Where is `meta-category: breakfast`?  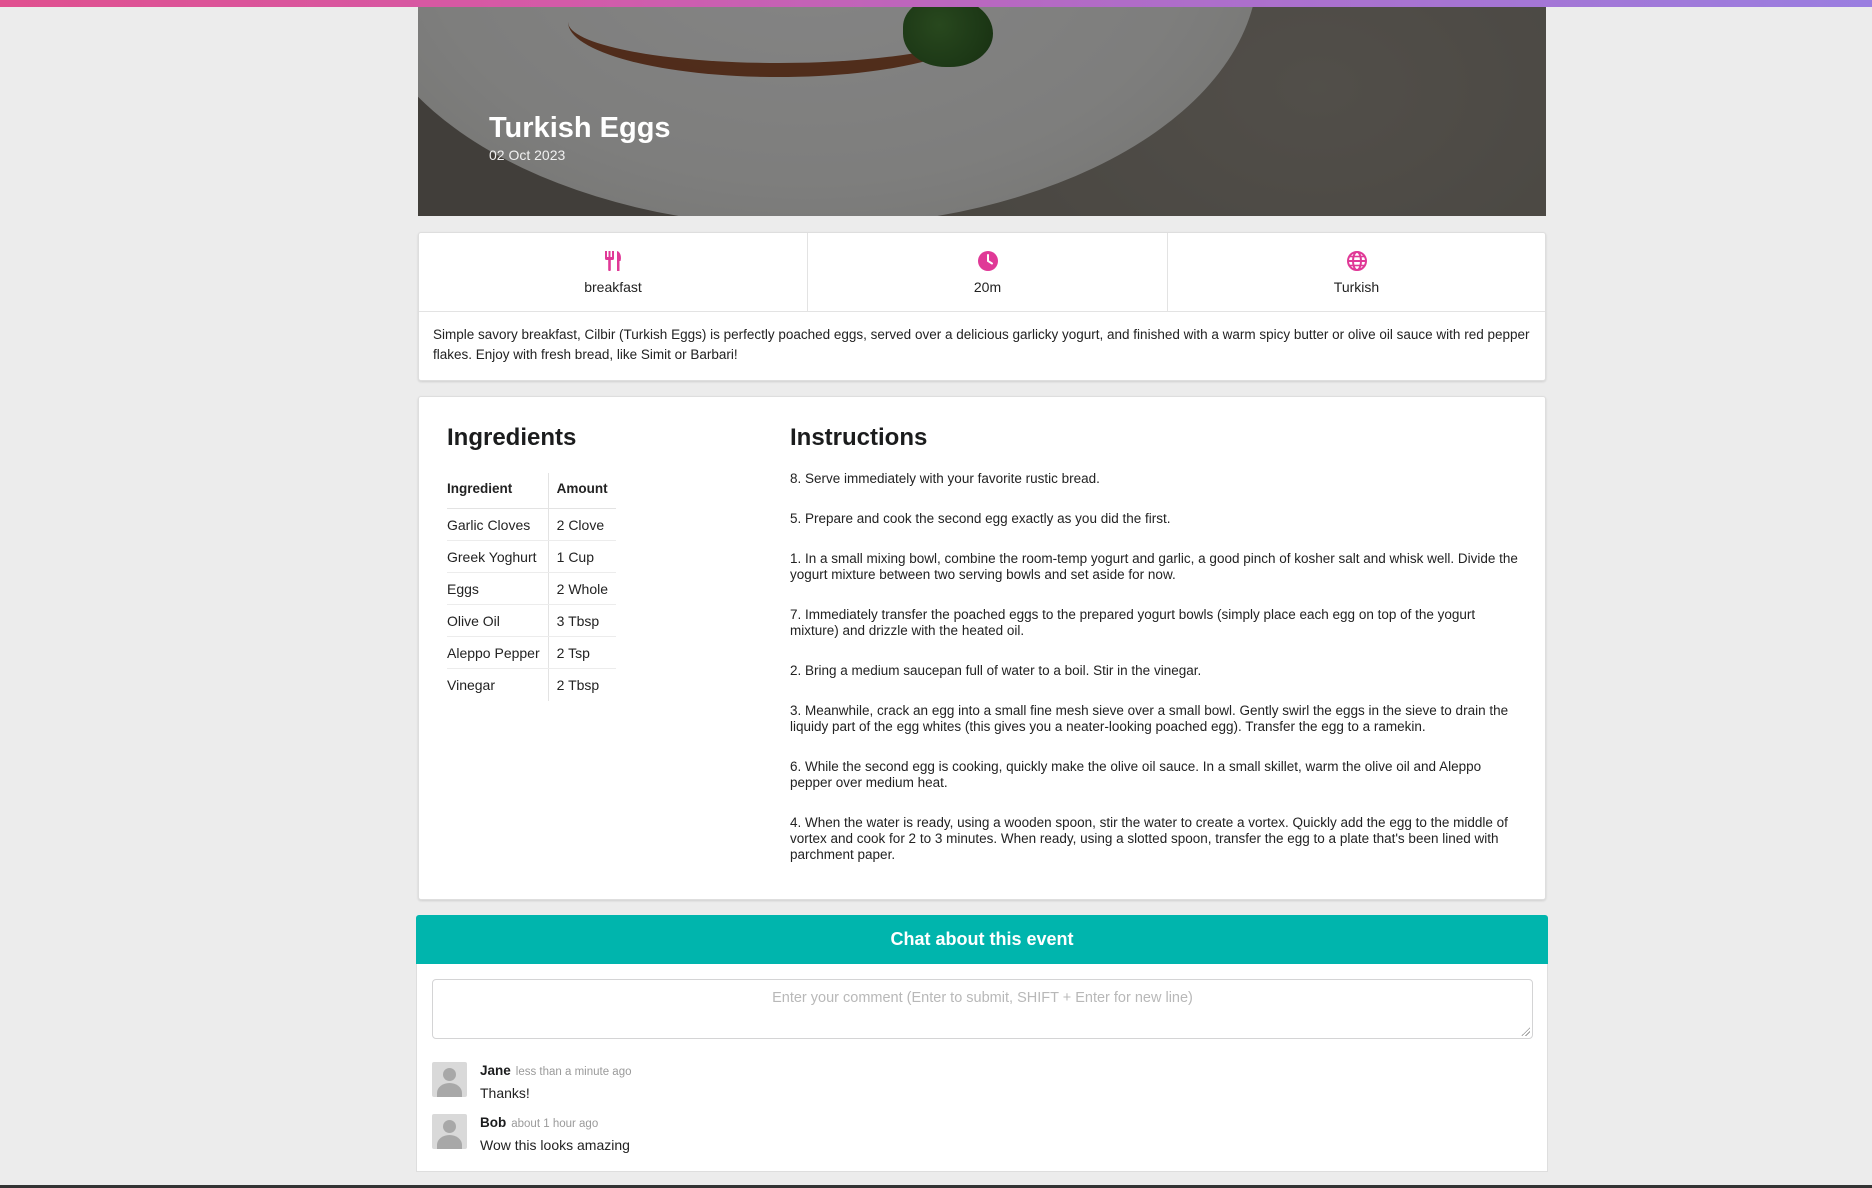
meta-category: breakfast is located at coordinates (613, 272).